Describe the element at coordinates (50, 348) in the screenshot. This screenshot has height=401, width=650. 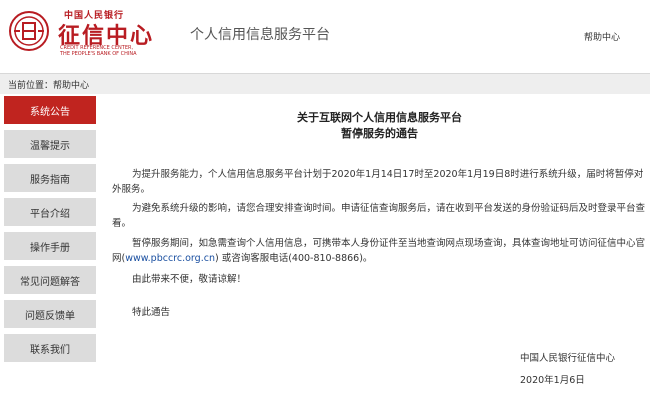
I see `sidebar-item-contact: 联系我们` at that location.